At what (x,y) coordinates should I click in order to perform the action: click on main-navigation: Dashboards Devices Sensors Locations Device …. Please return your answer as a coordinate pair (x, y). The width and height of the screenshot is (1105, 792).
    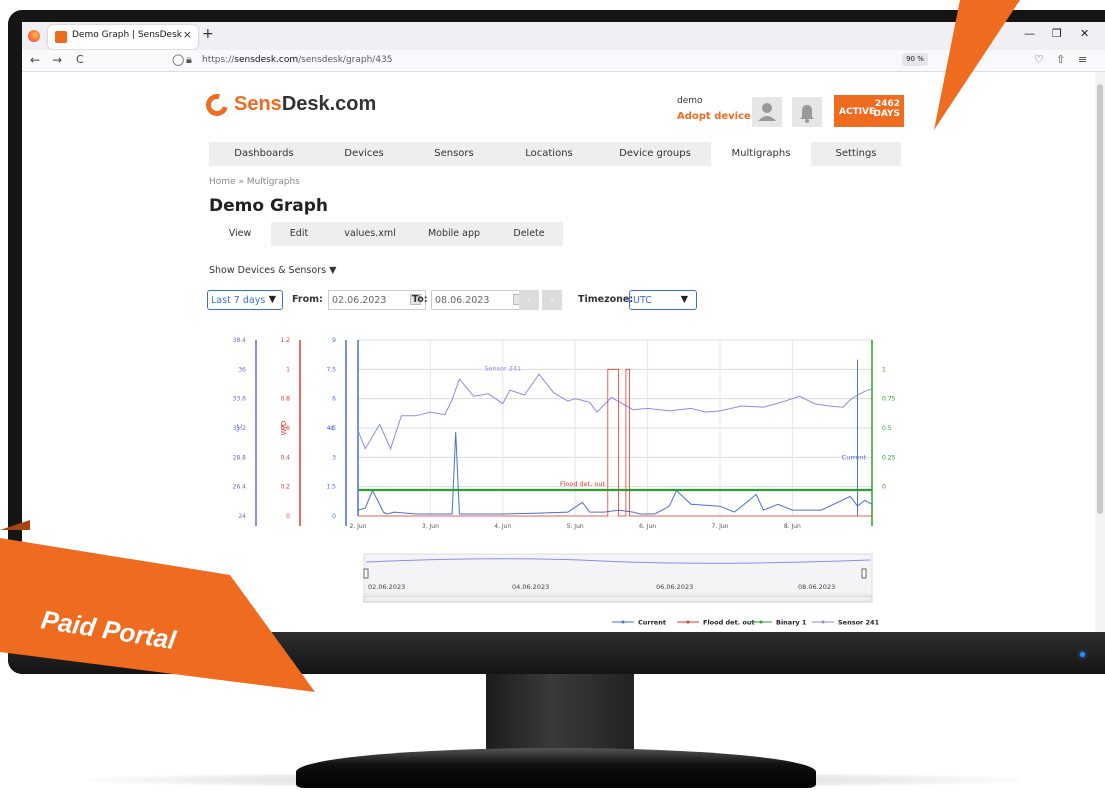
    Looking at the image, I should click on (555, 154).